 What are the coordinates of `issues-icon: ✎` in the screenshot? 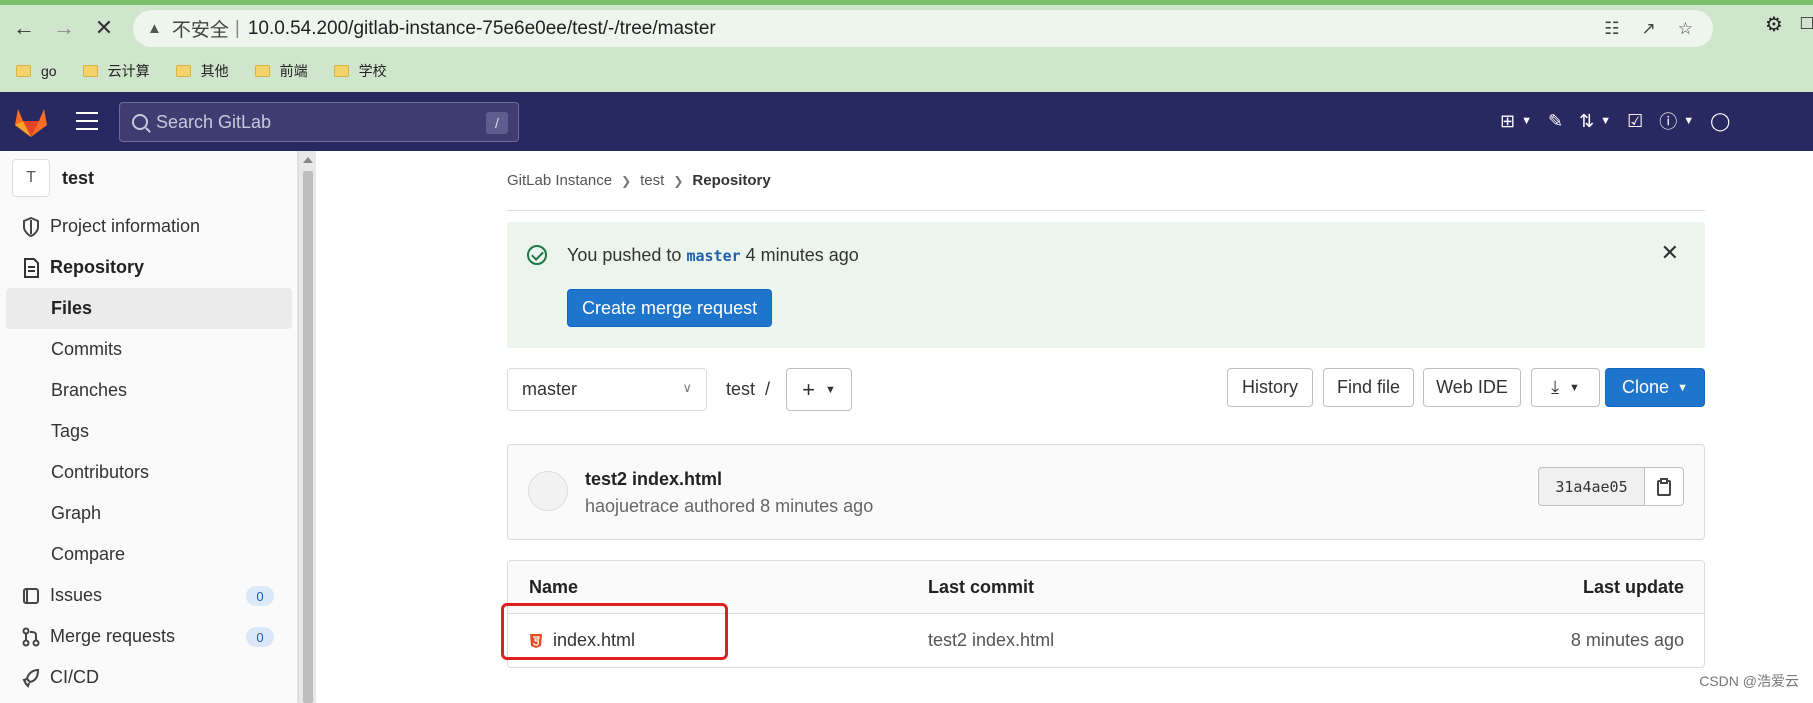 It's located at (1555, 121).